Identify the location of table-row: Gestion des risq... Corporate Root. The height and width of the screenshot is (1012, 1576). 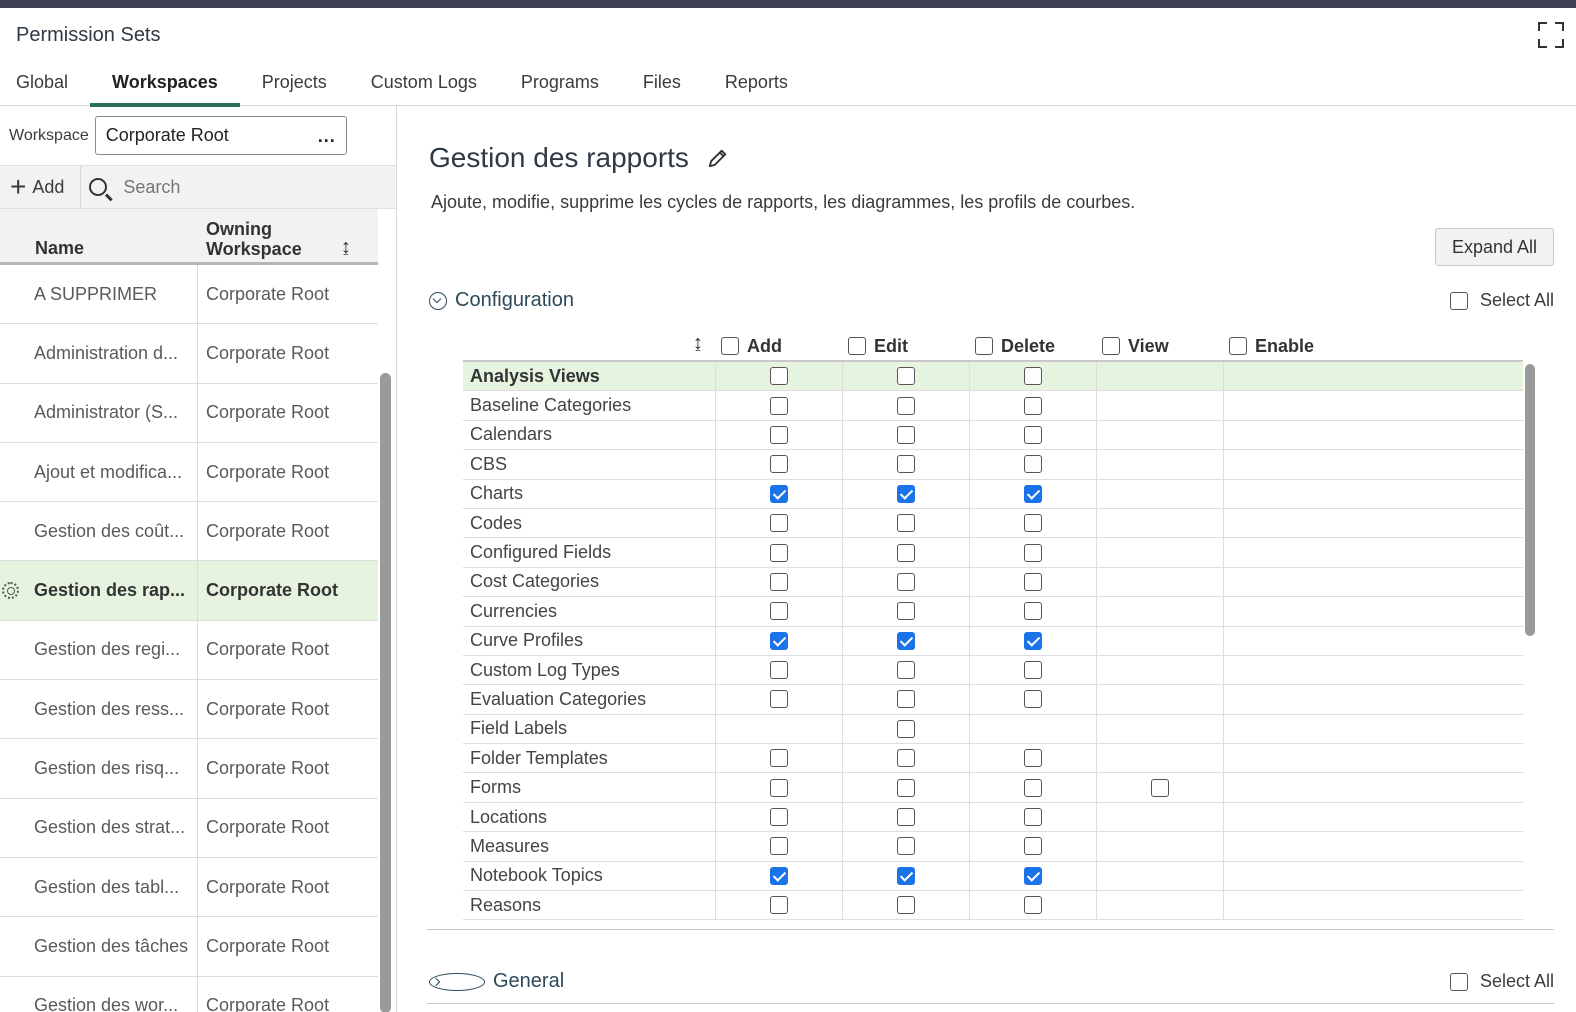
(189, 769).